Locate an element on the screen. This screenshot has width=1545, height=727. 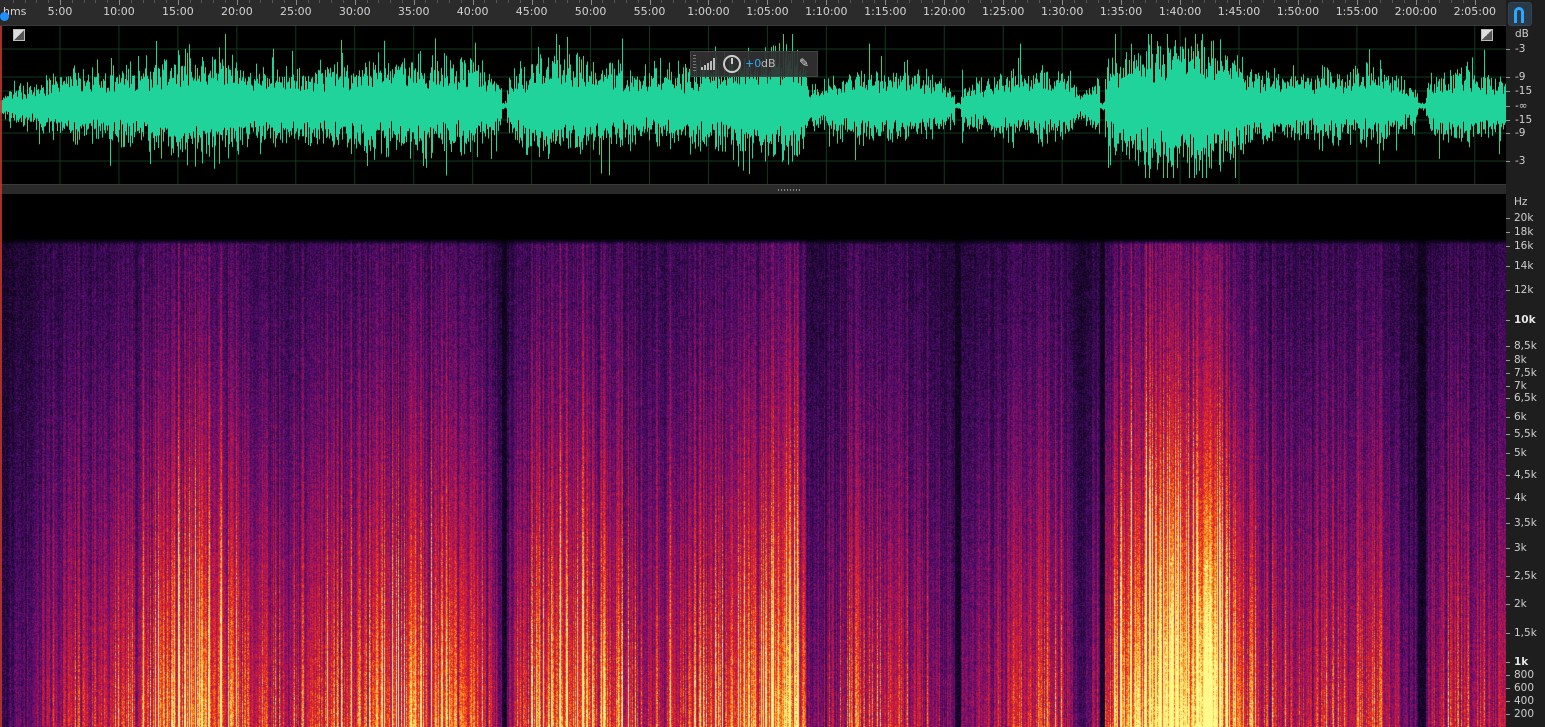
playhead-marker is located at coordinates (4, 16).